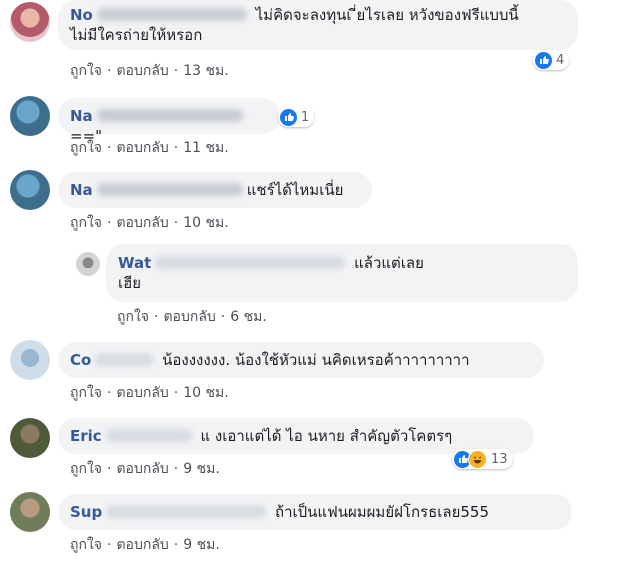 The image size is (617, 561). What do you see at coordinates (295, 190) in the screenshot?
I see `comment-text: แชร์ได้ไหมเนี่ย` at bounding box center [295, 190].